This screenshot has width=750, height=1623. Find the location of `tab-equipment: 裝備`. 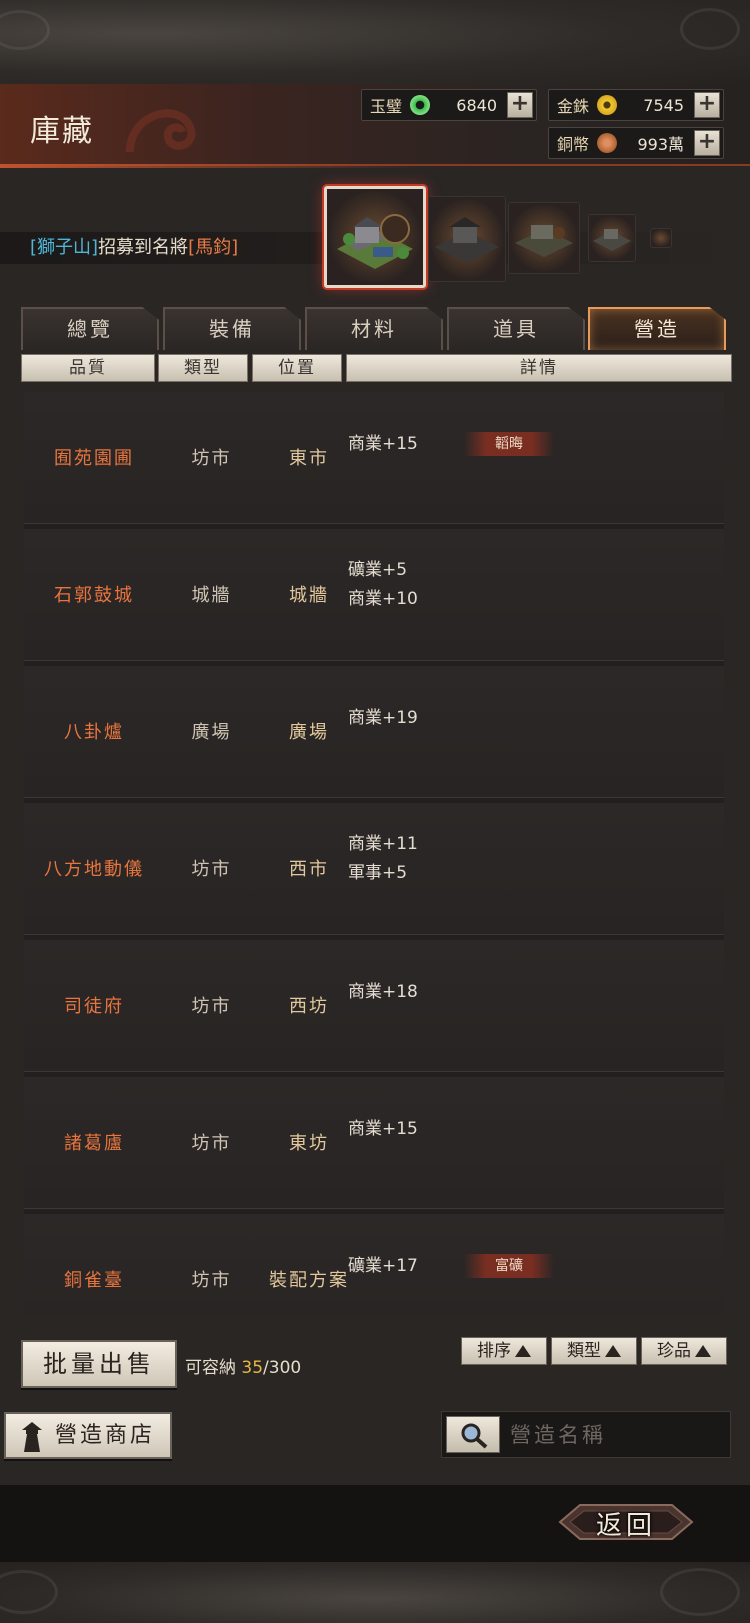

tab-equipment: 裝備 is located at coordinates (232, 328).